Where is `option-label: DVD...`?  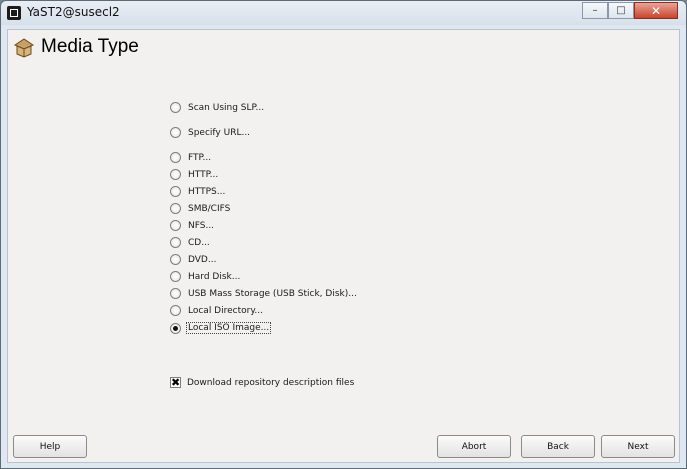
option-label: DVD... is located at coordinates (202, 259).